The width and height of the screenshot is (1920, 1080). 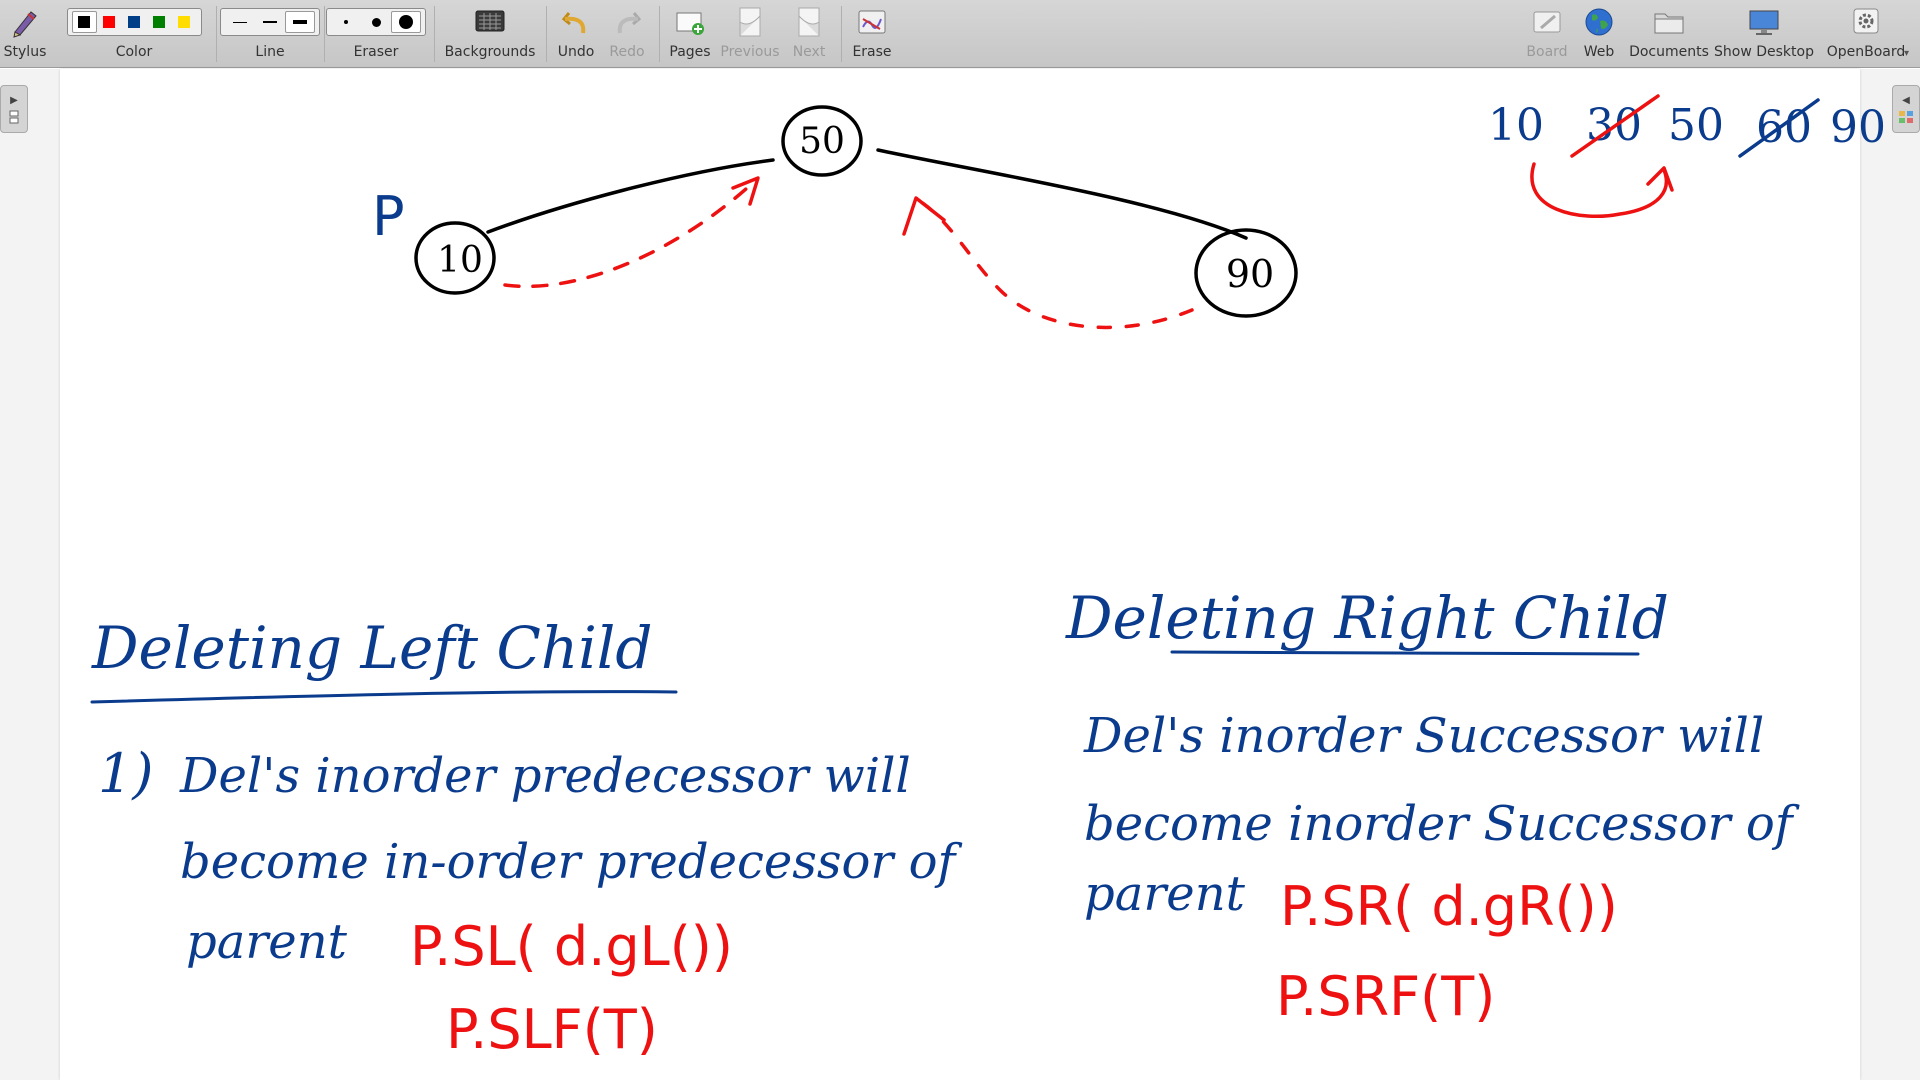 I want to click on left-item-number: 1), so click(x=125, y=773).